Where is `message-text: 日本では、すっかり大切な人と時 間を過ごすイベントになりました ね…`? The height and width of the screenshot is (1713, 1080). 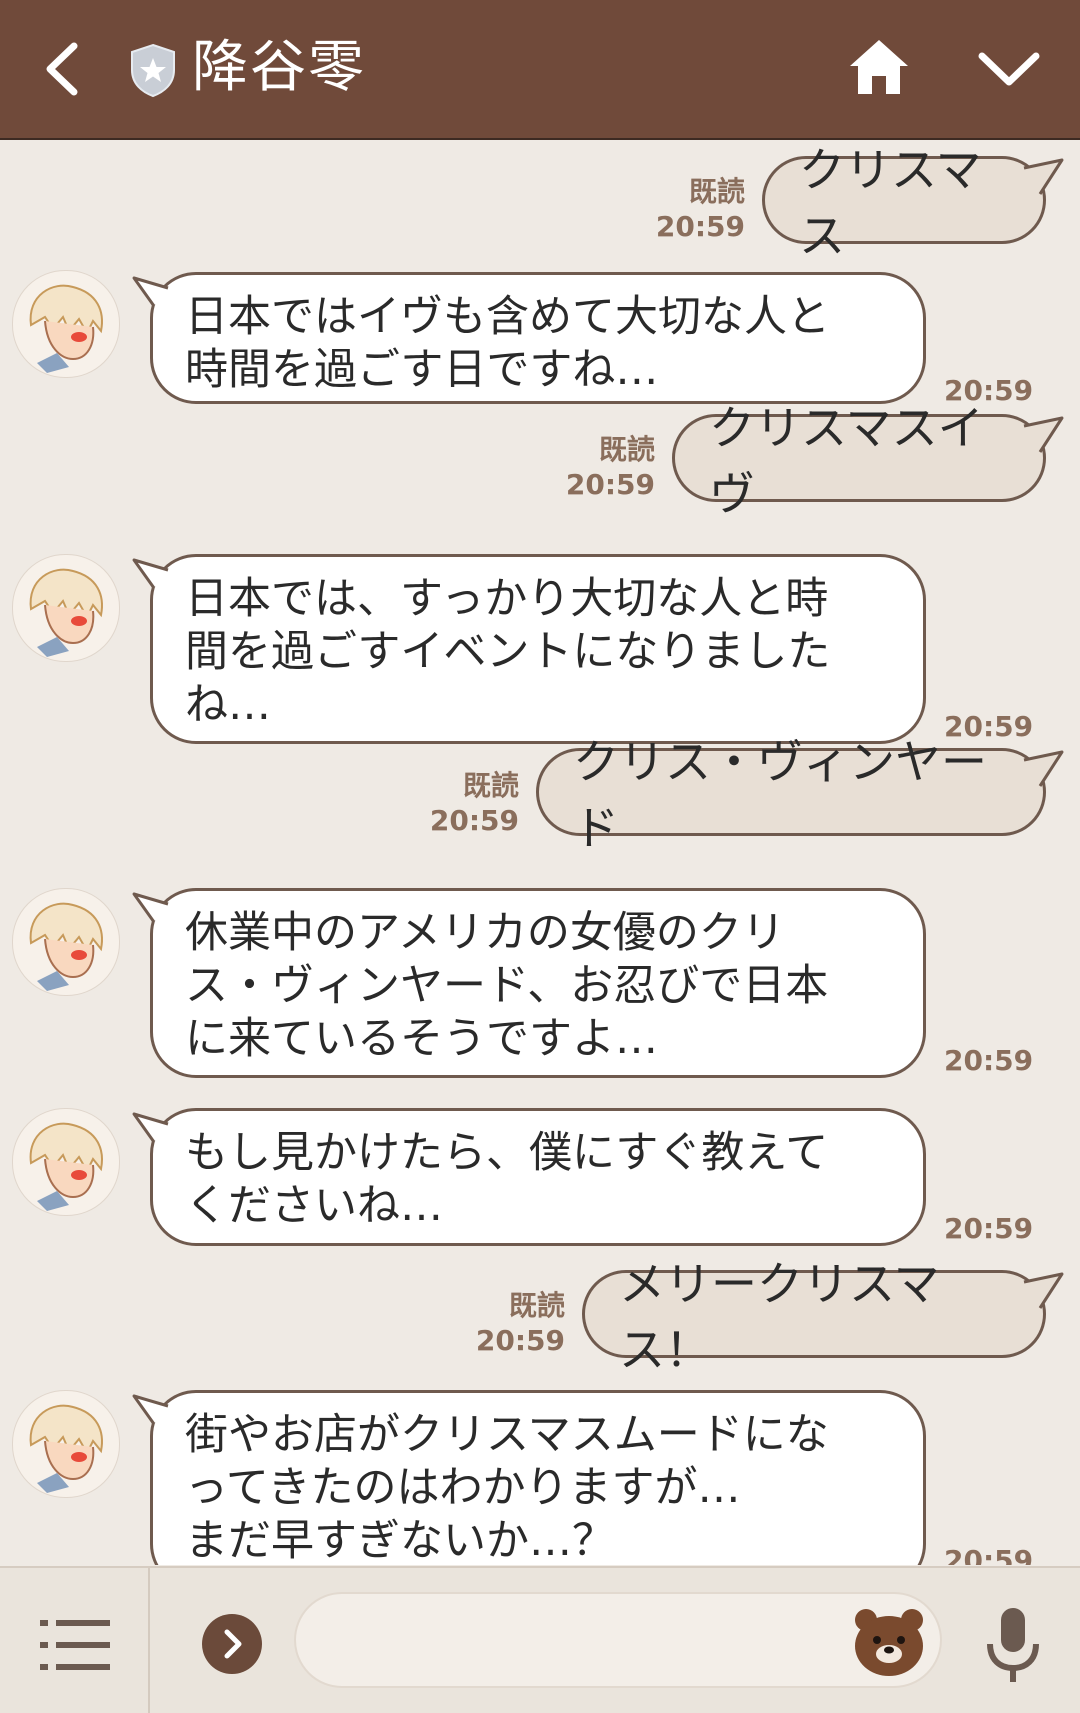 message-text: 日本では、すっかり大切な人と時 間を過ごすイベントになりました ね… is located at coordinates (508, 652).